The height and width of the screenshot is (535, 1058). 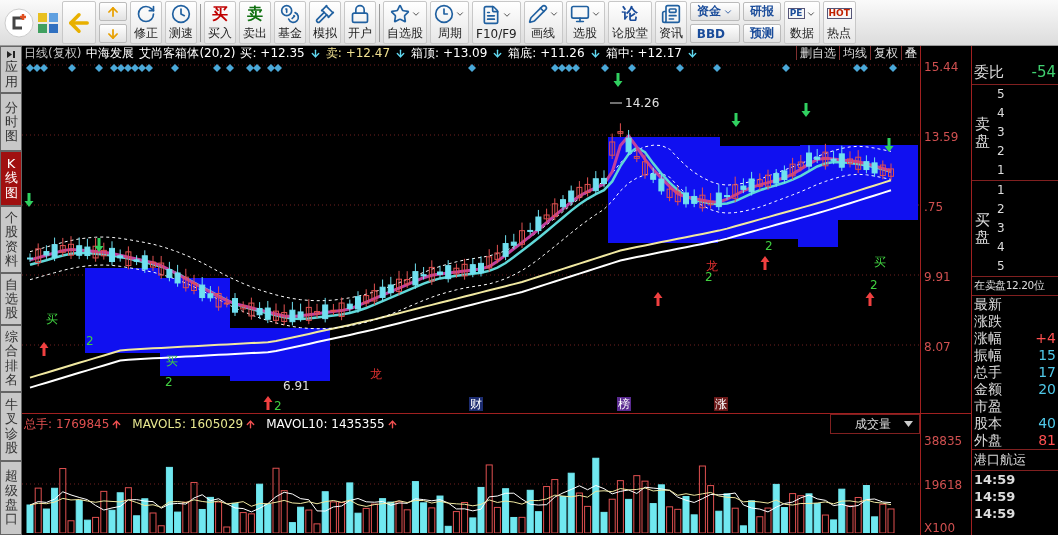 I want to click on position-notice: 在卖盘12.20位, so click(x=1009, y=286).